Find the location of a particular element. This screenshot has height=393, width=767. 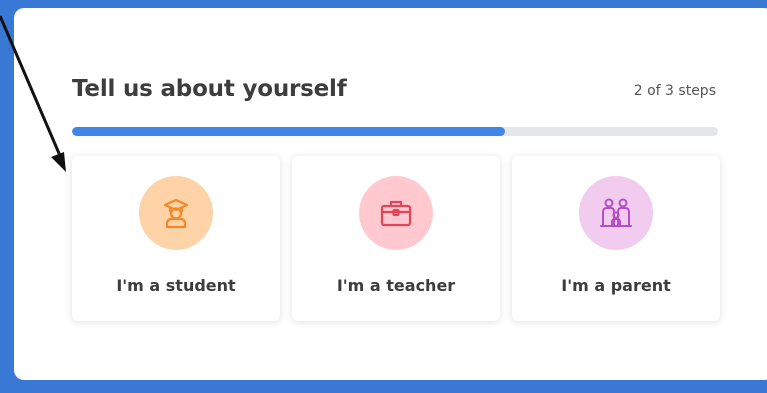

teacher-label: I'm a teacher is located at coordinates (396, 285).